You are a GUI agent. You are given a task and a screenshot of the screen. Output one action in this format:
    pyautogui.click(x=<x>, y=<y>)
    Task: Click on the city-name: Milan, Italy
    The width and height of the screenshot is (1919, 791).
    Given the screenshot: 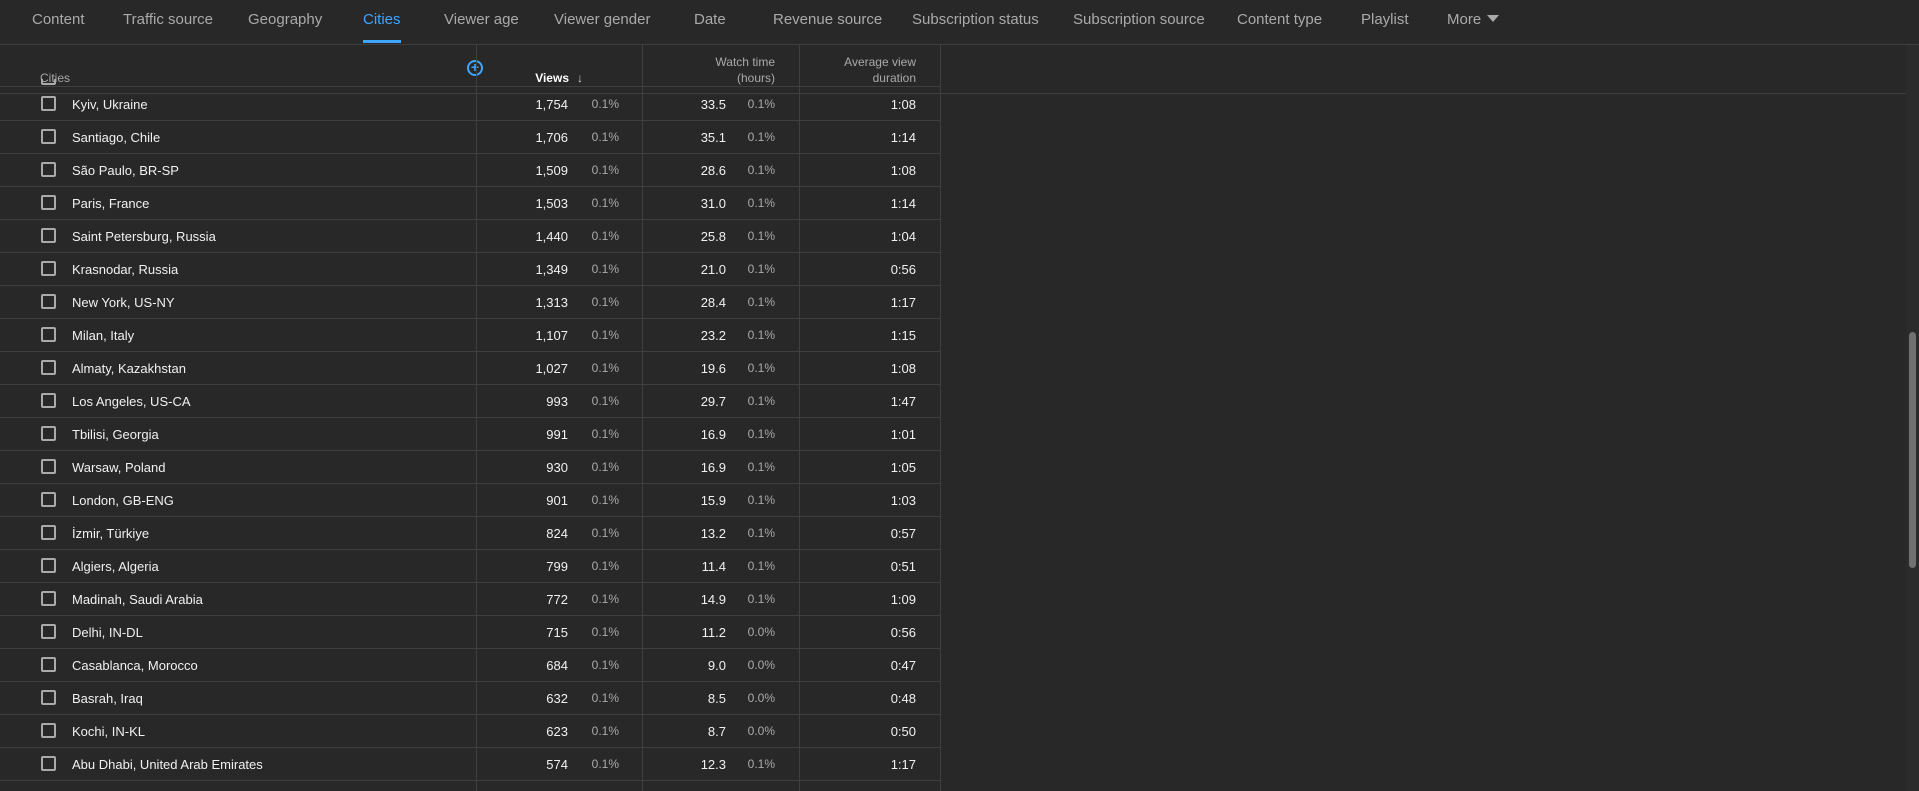 What is the action you would take?
    pyautogui.click(x=103, y=335)
    